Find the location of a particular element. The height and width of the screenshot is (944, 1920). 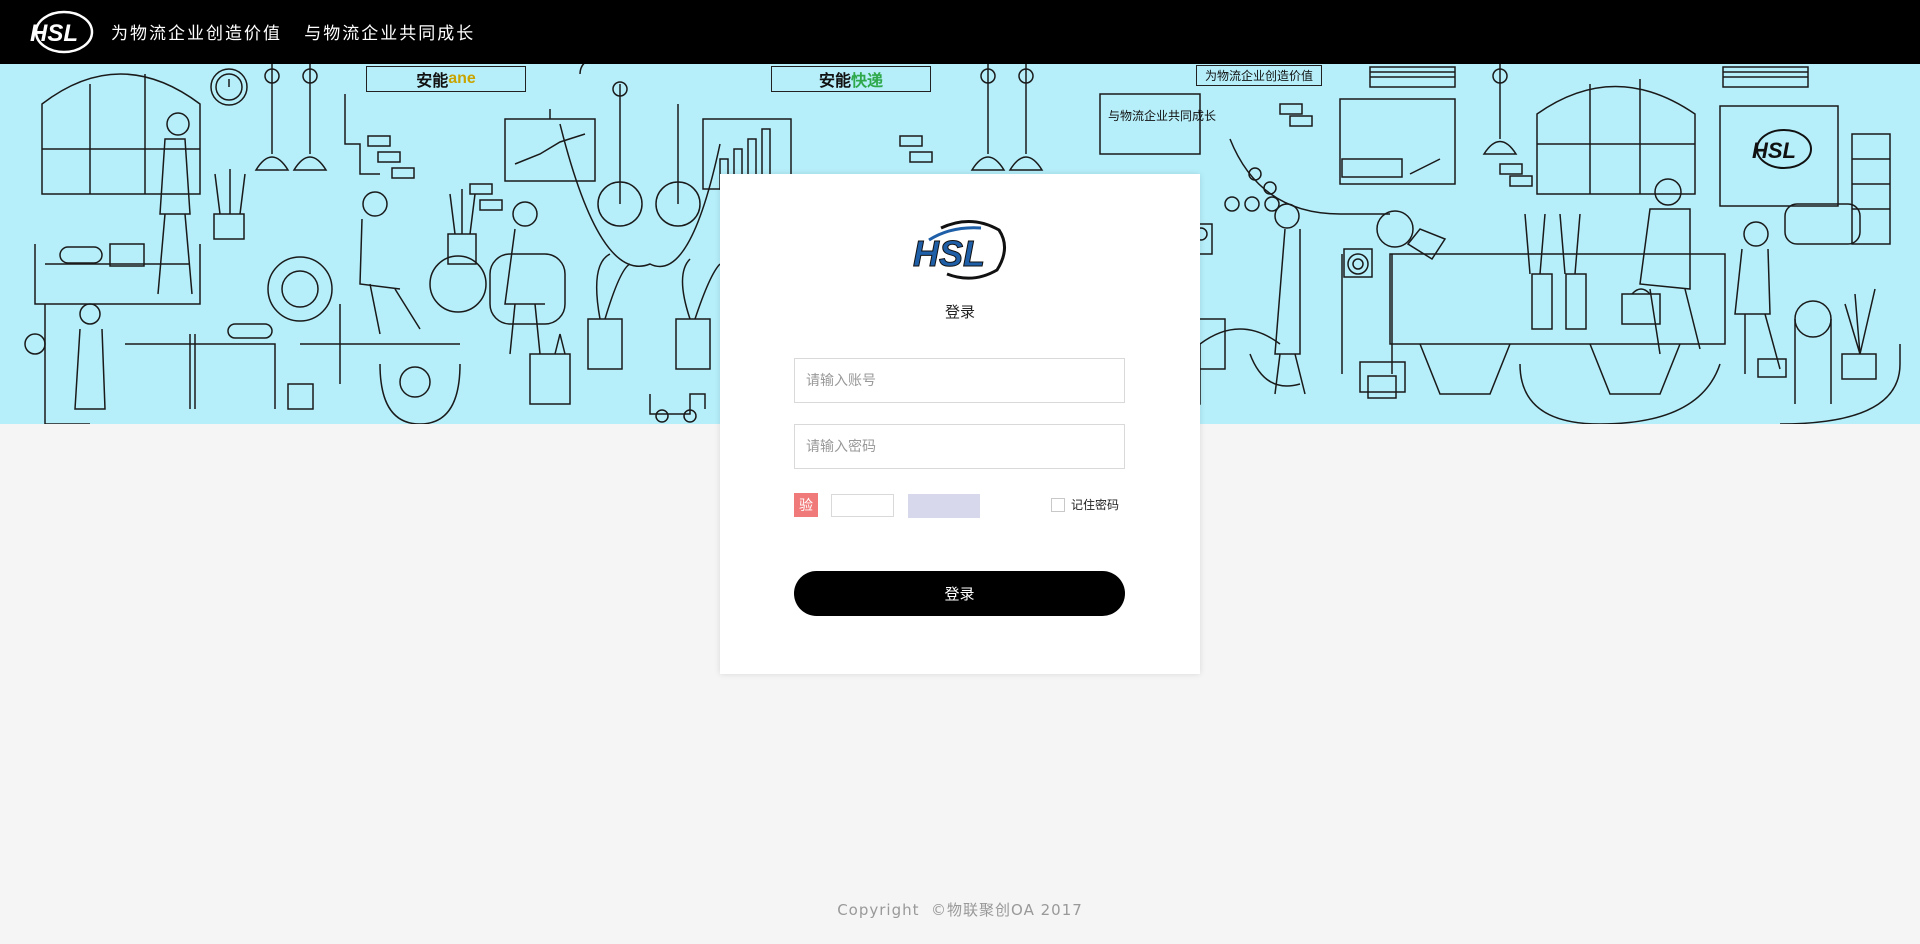

login-title: 登录 is located at coordinates (959, 312).